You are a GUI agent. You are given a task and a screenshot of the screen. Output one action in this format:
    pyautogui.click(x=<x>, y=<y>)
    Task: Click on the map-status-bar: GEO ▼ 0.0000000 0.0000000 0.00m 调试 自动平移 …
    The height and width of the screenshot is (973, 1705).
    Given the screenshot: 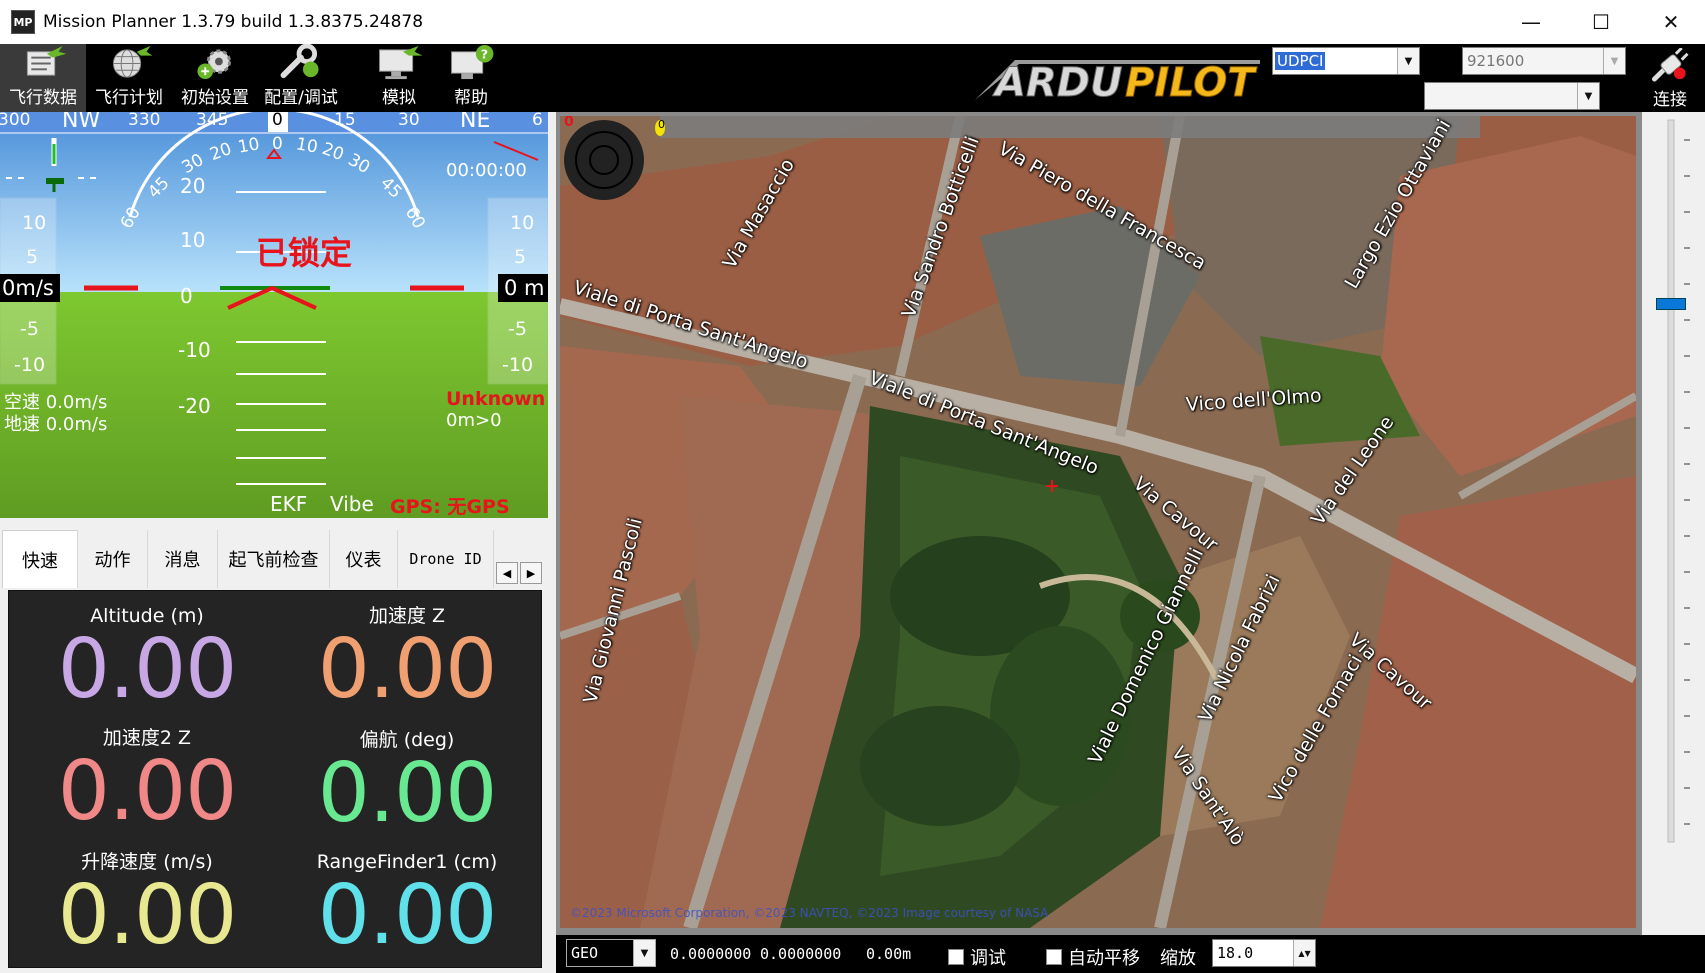 What is the action you would take?
    pyautogui.click(x=1130, y=954)
    